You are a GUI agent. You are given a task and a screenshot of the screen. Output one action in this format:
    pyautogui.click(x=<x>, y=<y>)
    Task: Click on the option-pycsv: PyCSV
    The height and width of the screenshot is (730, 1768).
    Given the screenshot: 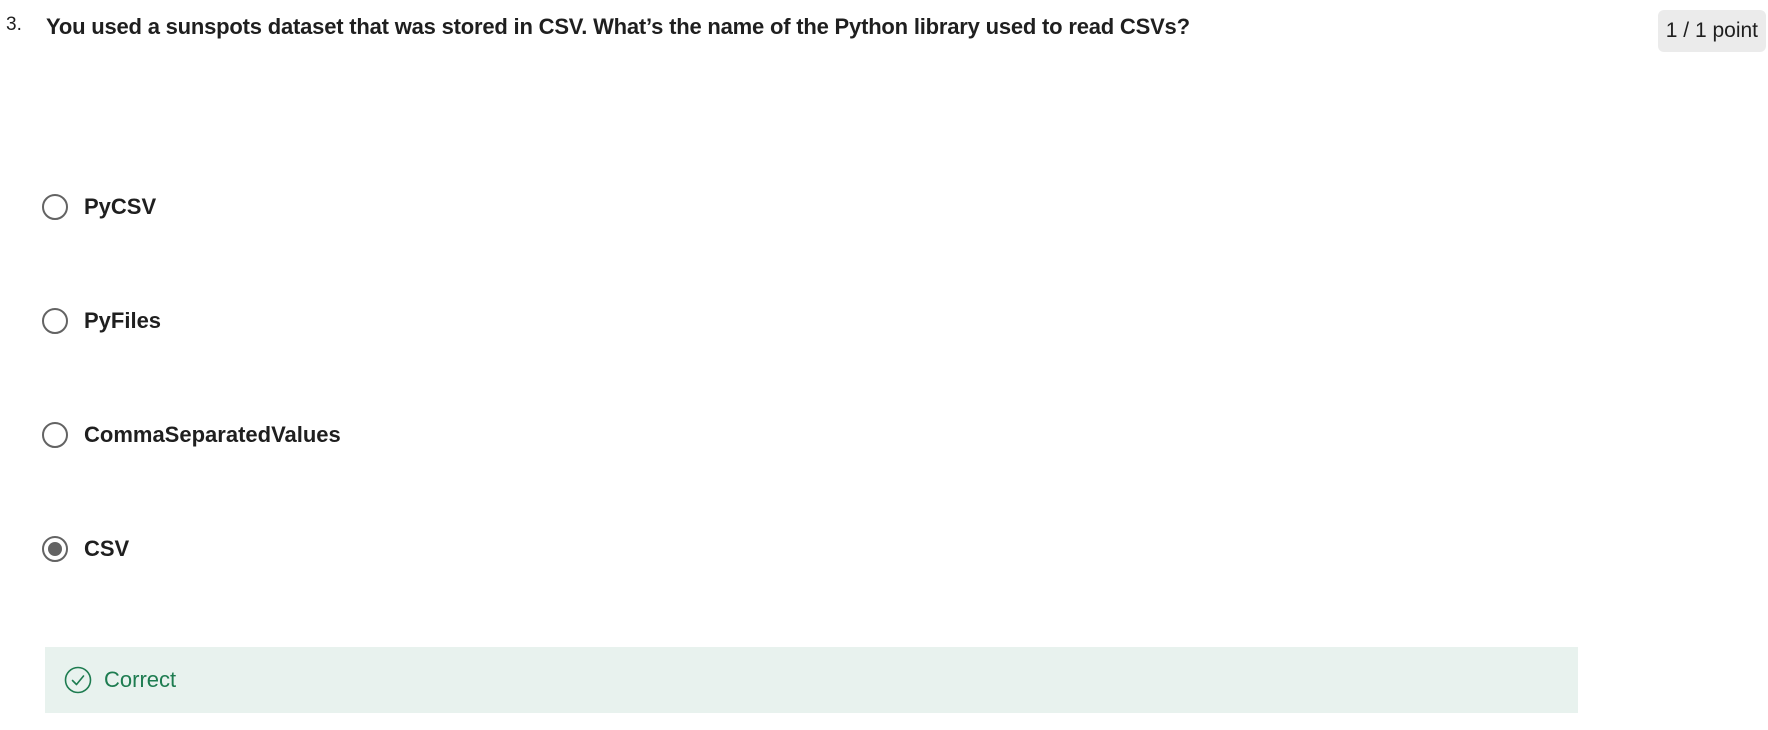 What is the action you would take?
    pyautogui.click(x=99, y=207)
    